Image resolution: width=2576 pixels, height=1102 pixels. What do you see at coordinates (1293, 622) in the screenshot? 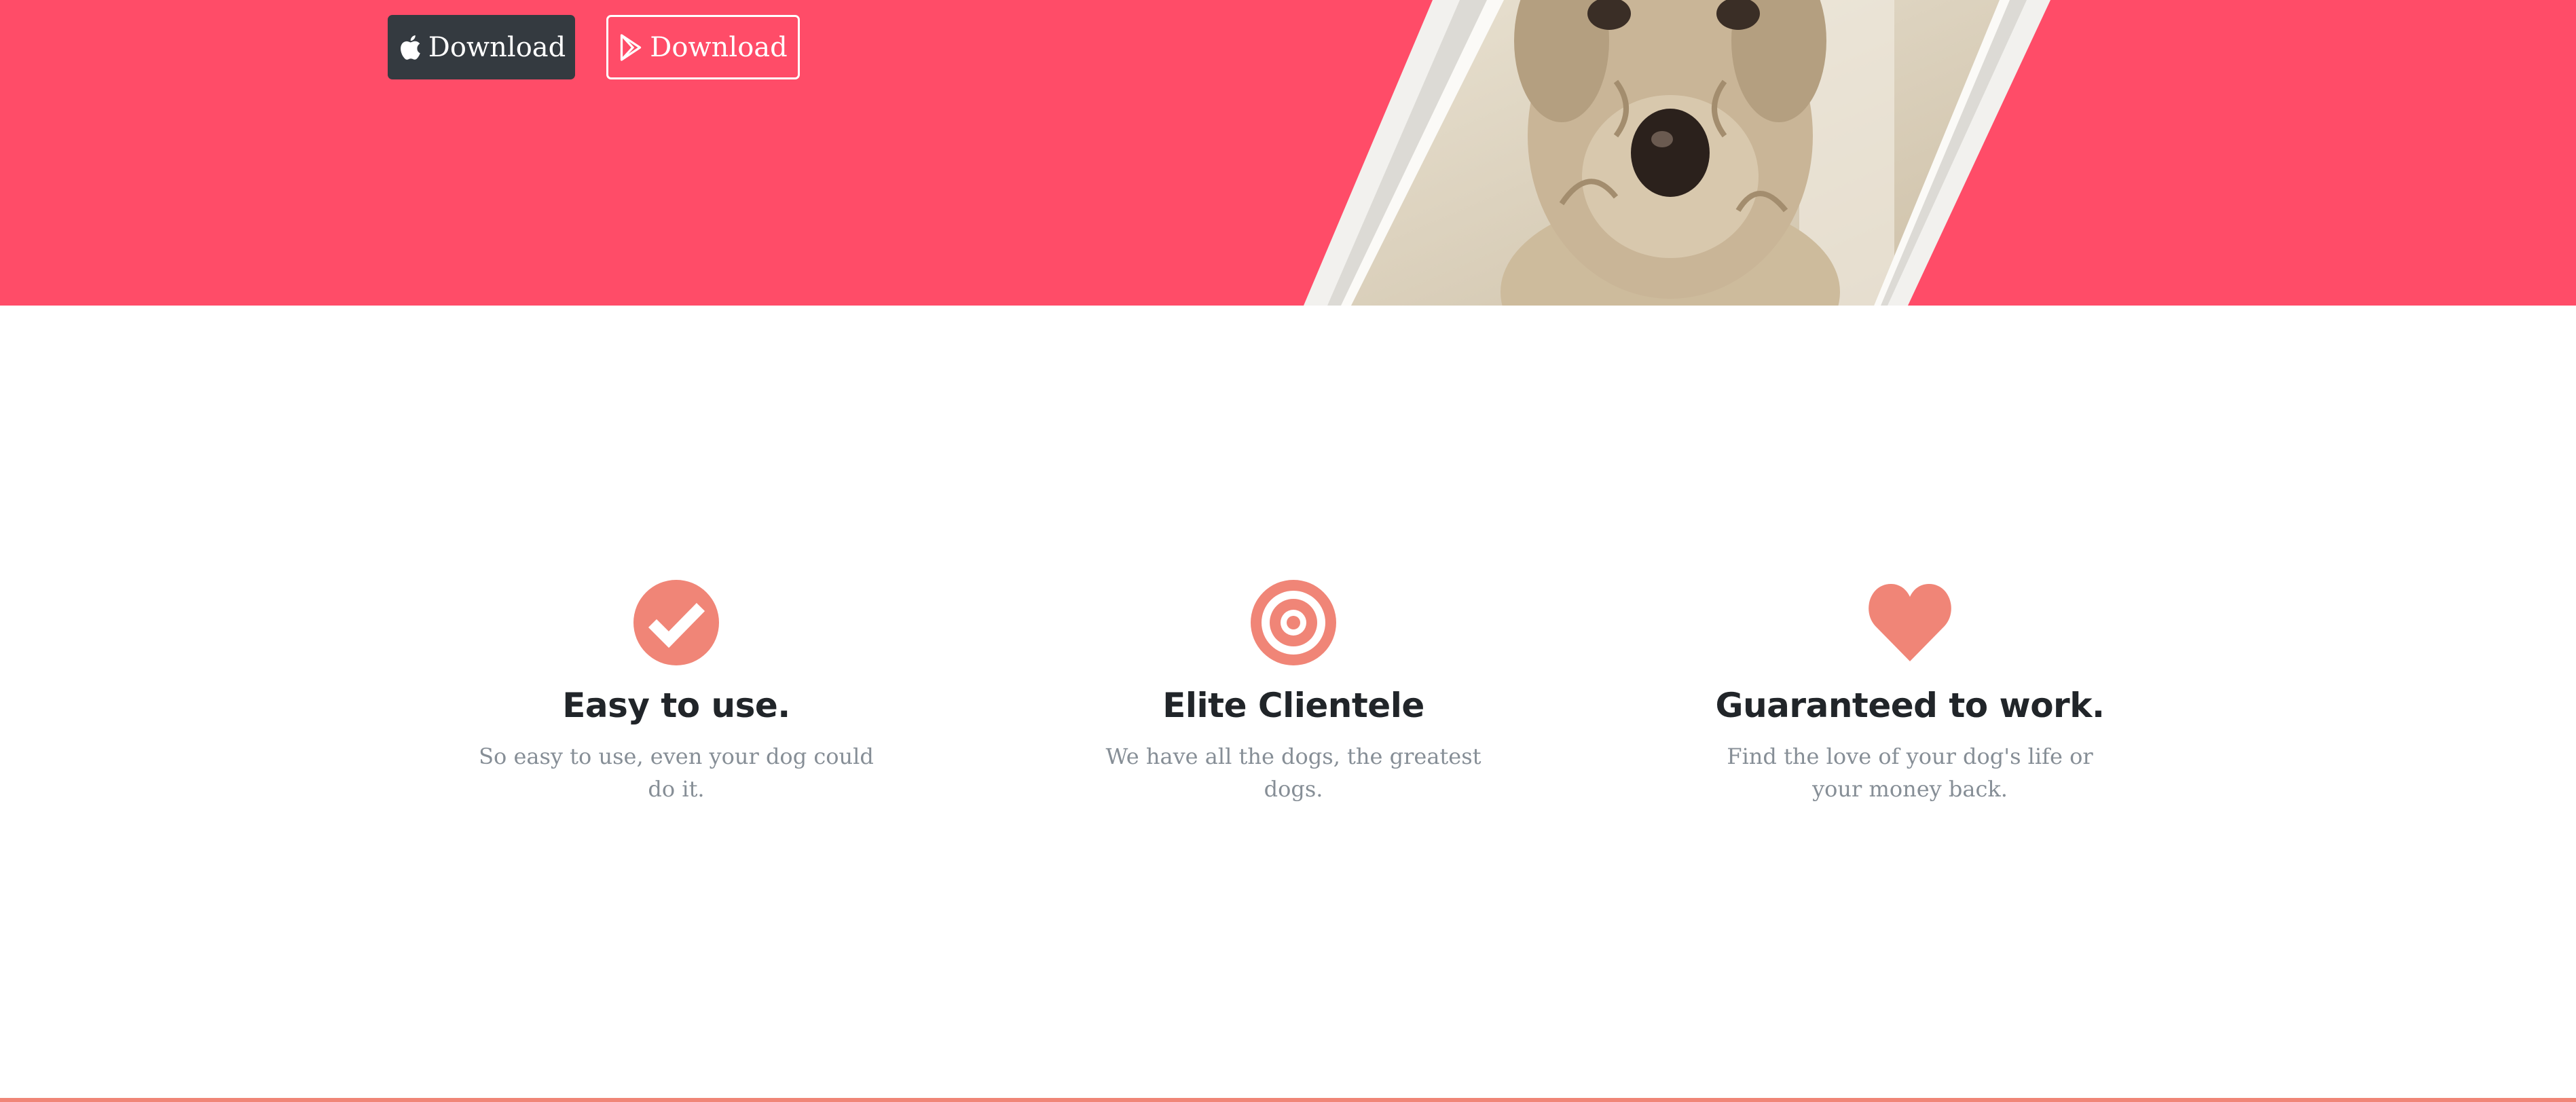
I see `target-icon` at bounding box center [1293, 622].